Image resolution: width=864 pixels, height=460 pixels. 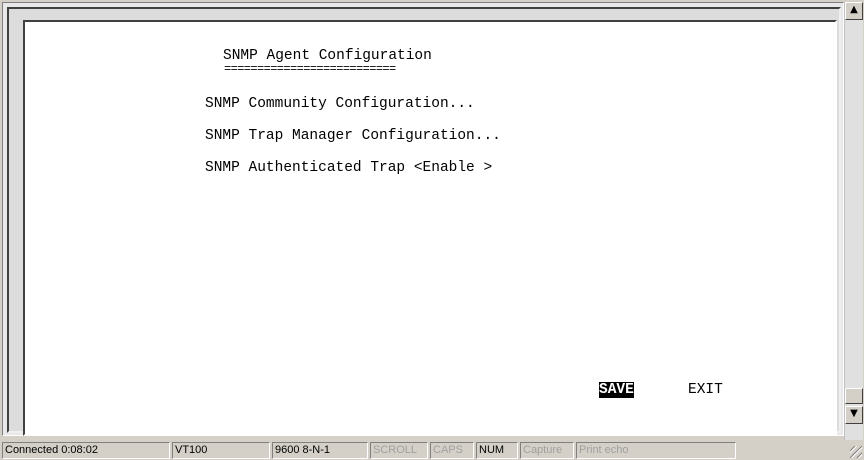 I want to click on status-port: 9600 8-N-1, so click(x=320, y=450).